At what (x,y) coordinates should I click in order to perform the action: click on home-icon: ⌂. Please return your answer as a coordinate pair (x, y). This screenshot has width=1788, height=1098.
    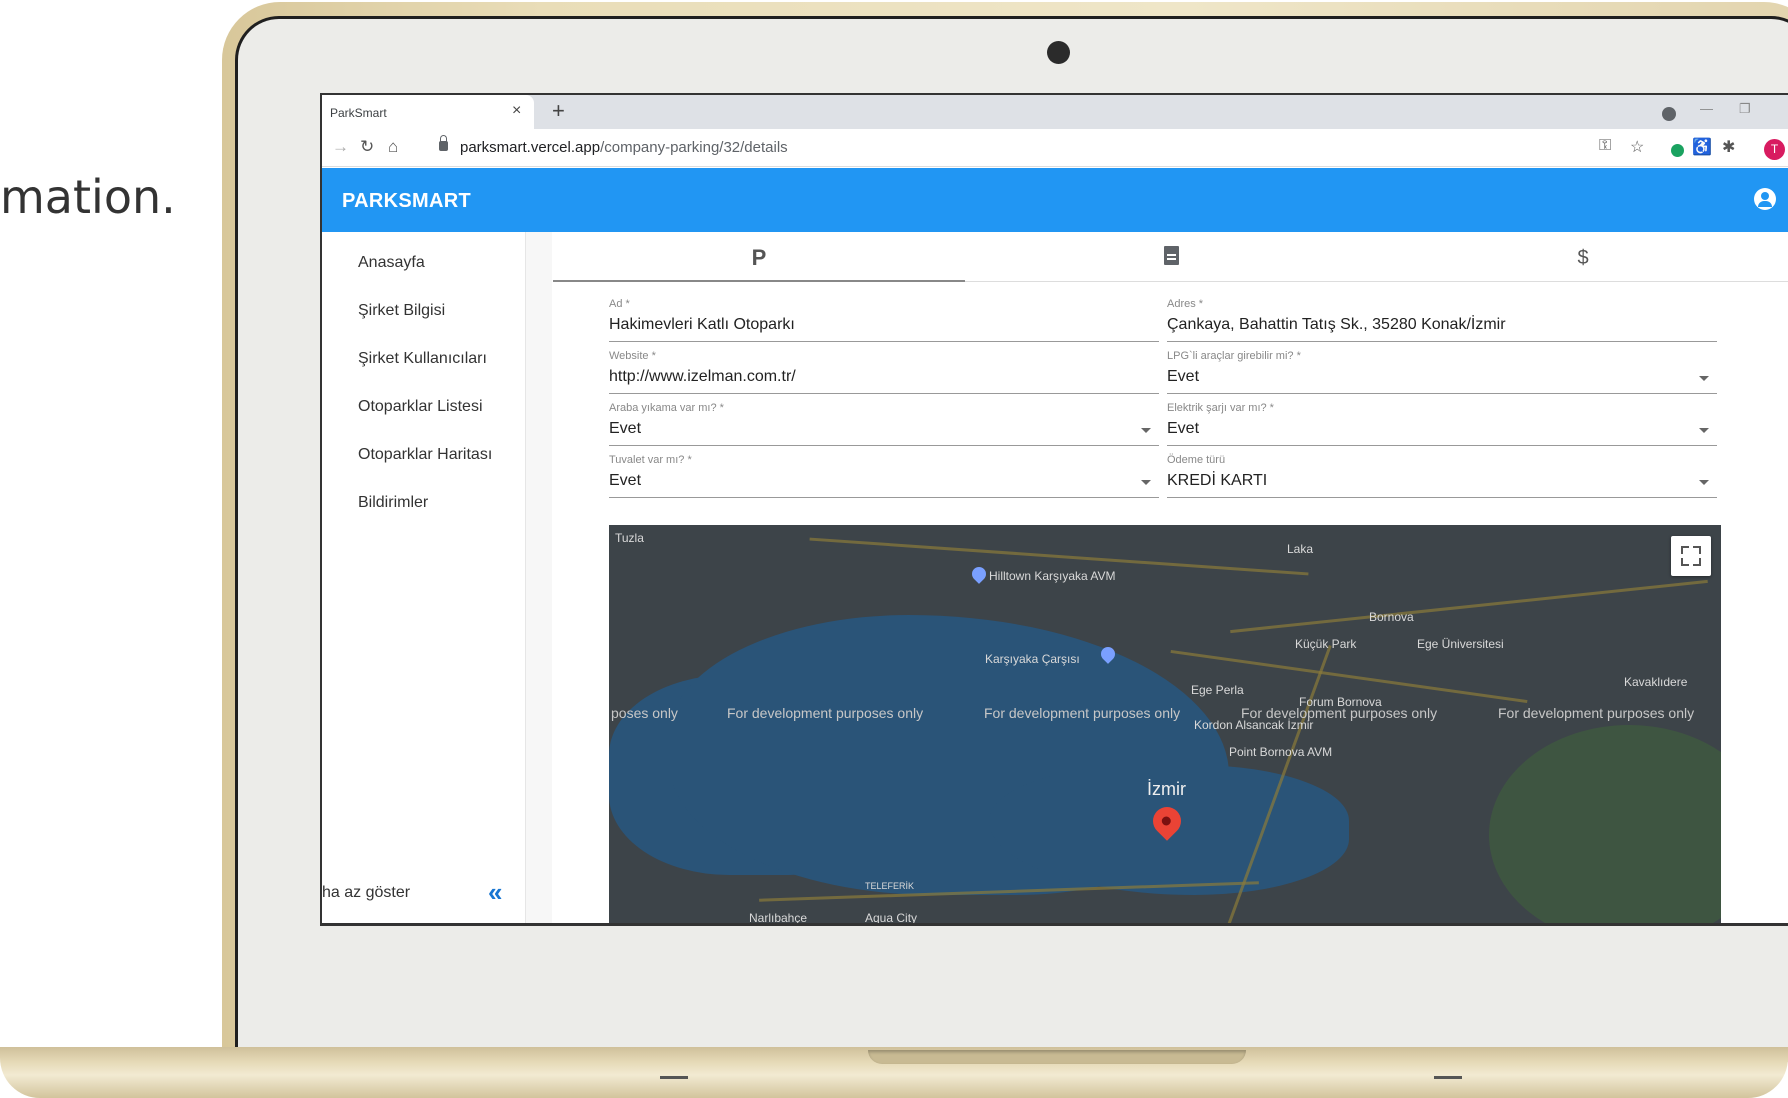
    Looking at the image, I should click on (393, 147).